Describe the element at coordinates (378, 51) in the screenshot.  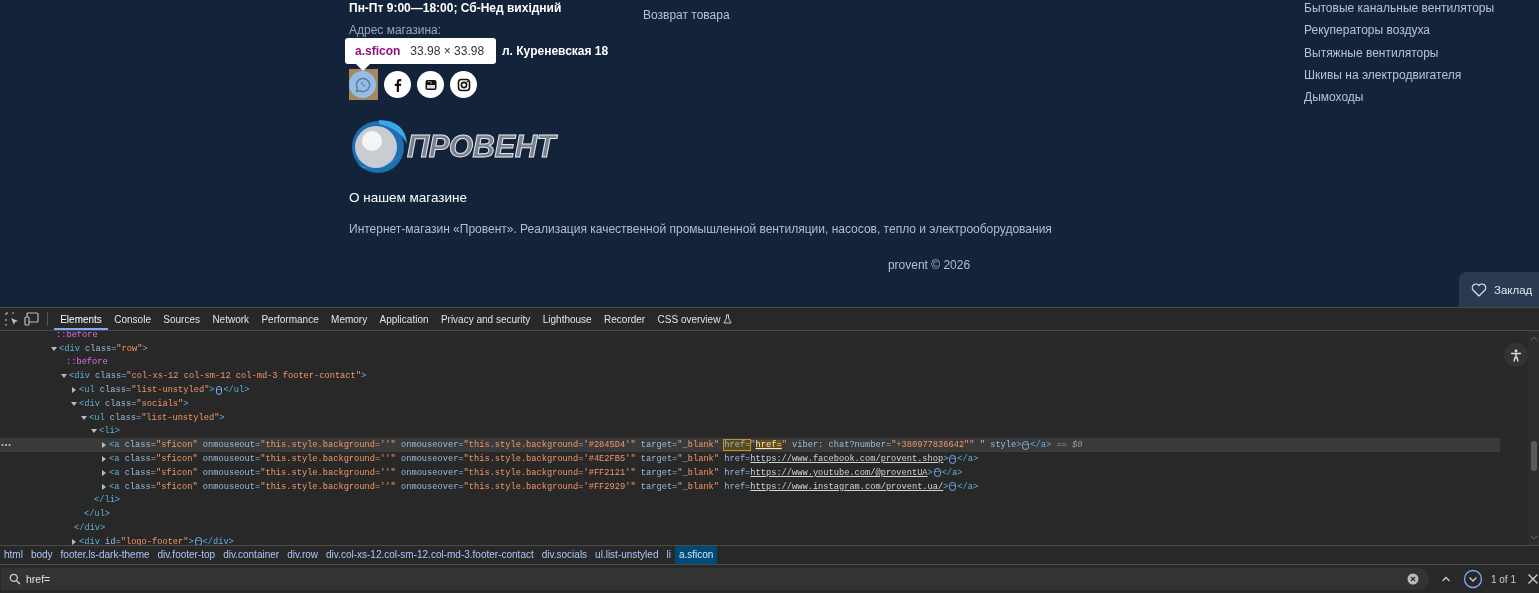
I see `tooltip-selector: a.sficon` at that location.